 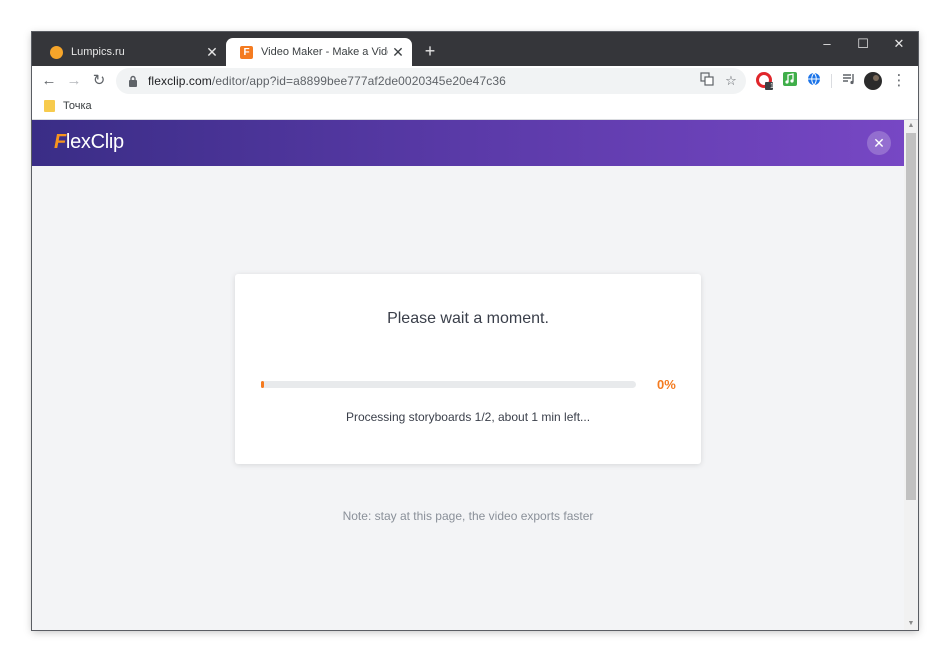 I want to click on flexclip-favicon-icon: F, so click(x=246, y=52).